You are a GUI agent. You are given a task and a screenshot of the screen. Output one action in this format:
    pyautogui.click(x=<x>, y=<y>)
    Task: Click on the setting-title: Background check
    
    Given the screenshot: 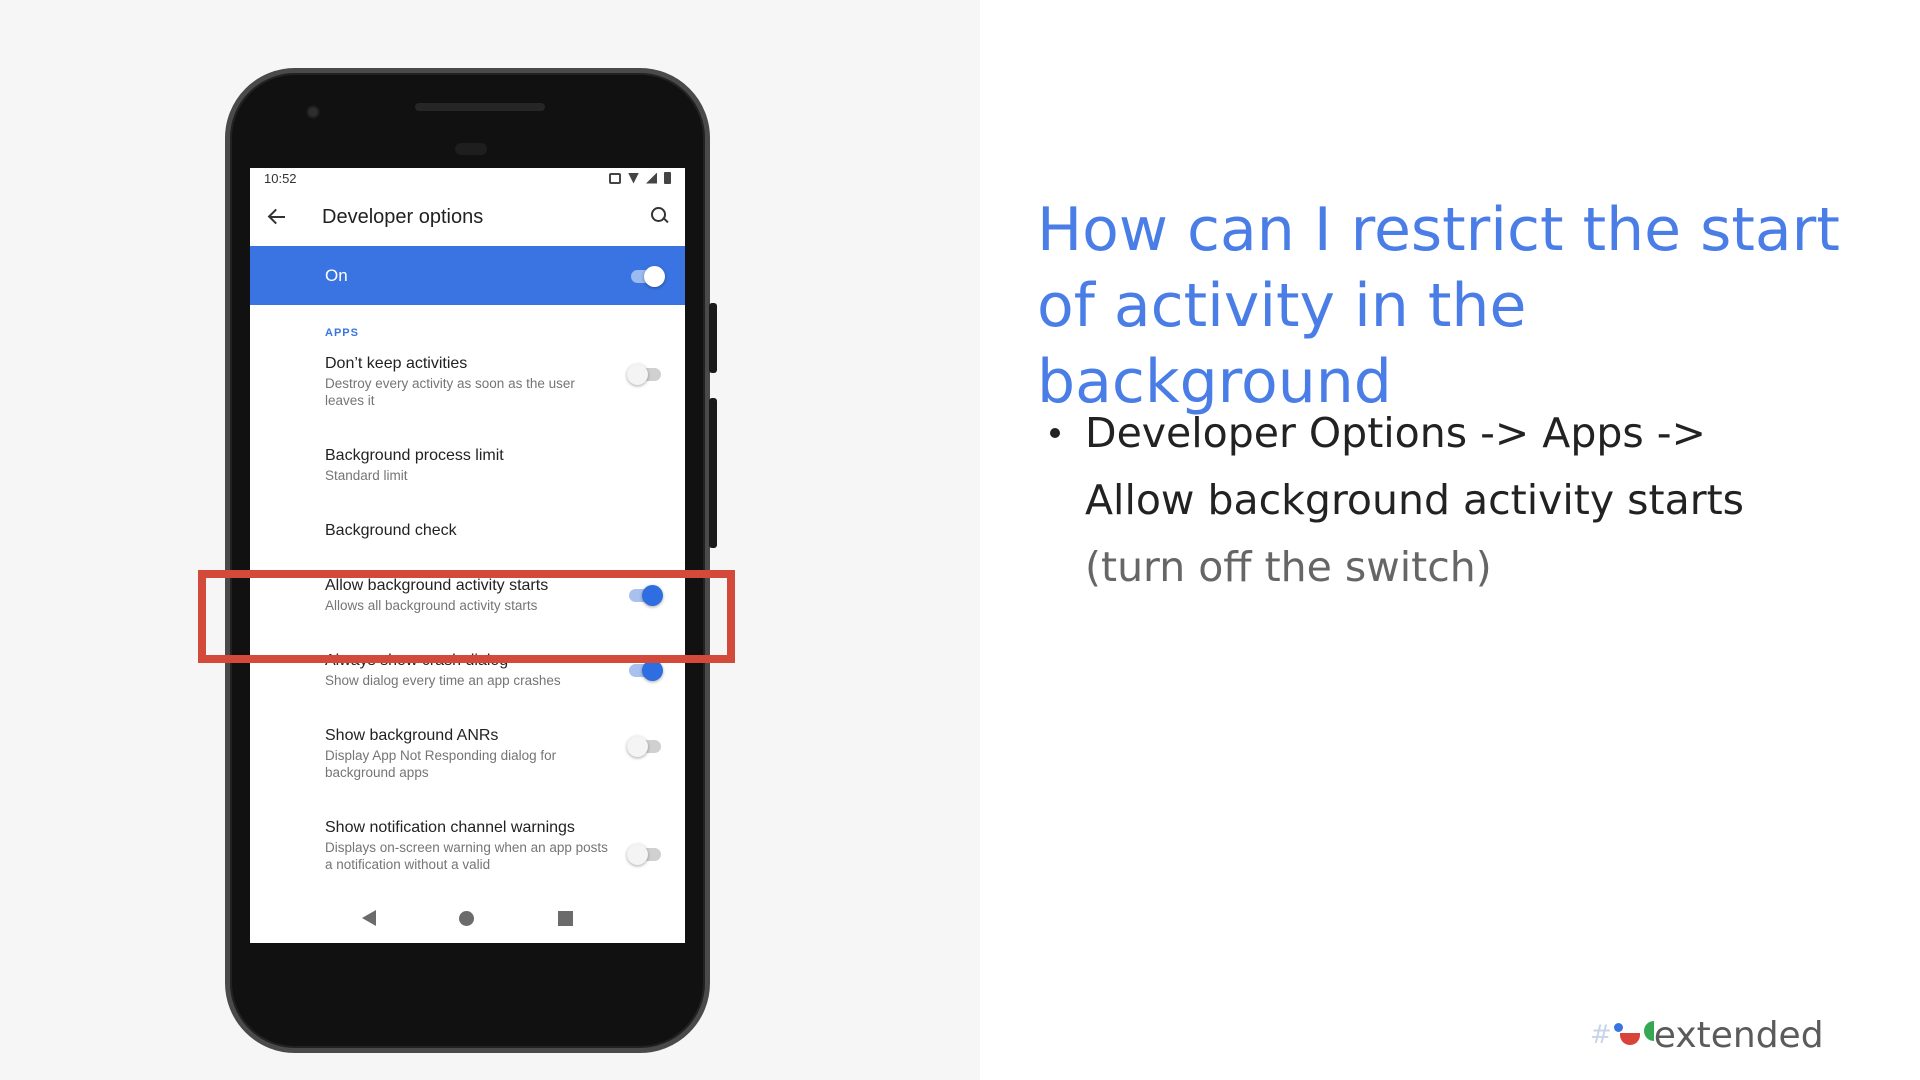 What is the action you would take?
    pyautogui.click(x=391, y=530)
    